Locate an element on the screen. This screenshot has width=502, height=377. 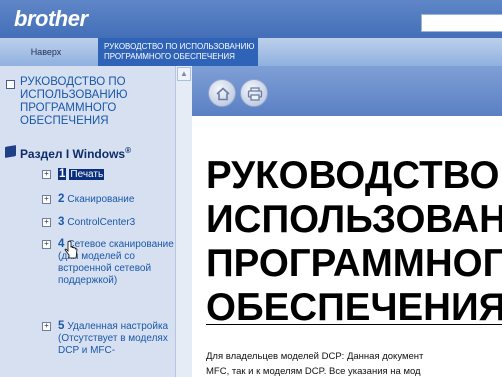
content-toolbar is located at coordinates (347, 91).